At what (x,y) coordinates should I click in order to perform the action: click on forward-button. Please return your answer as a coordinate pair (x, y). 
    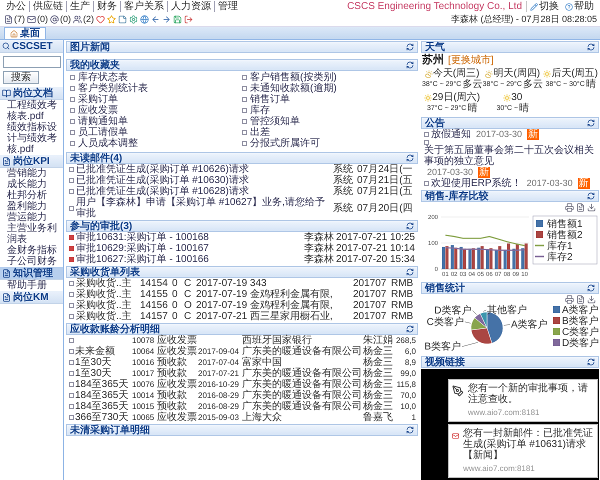
    Looking at the image, I should click on (166, 19).